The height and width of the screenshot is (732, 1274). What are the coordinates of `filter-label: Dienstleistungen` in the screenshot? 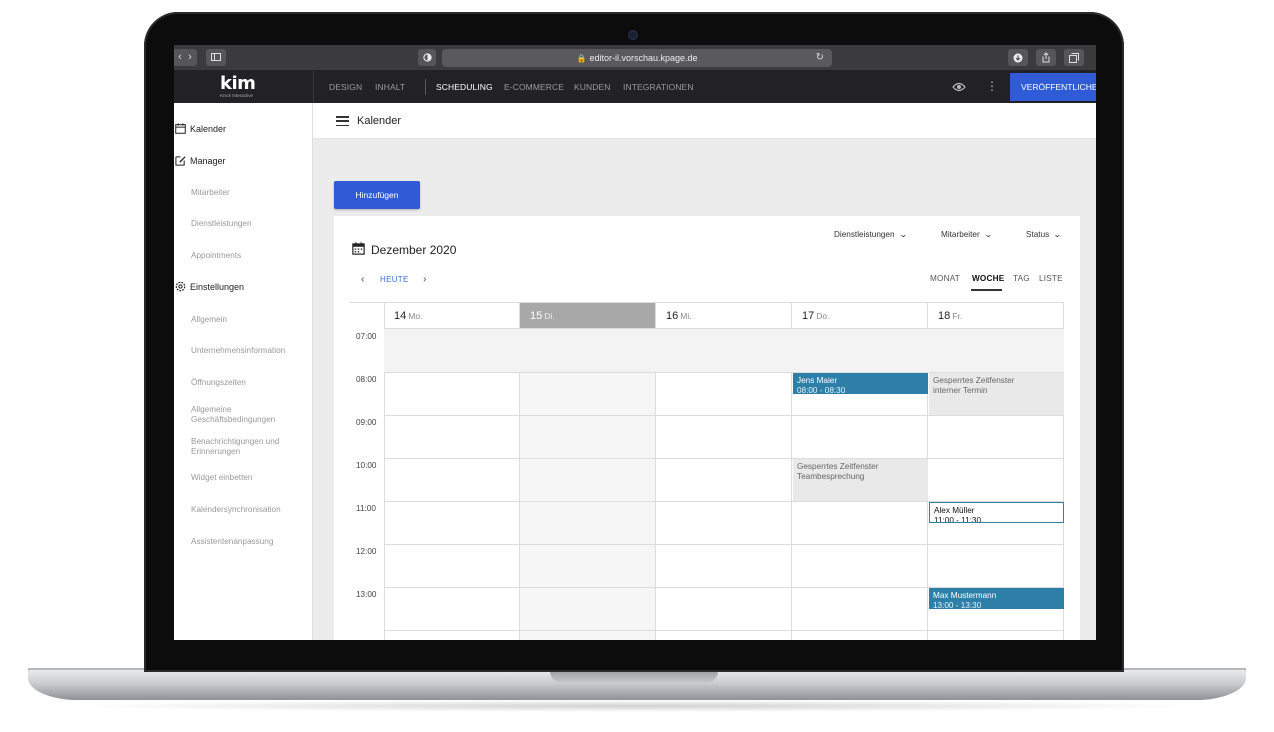 It's located at (864, 234).